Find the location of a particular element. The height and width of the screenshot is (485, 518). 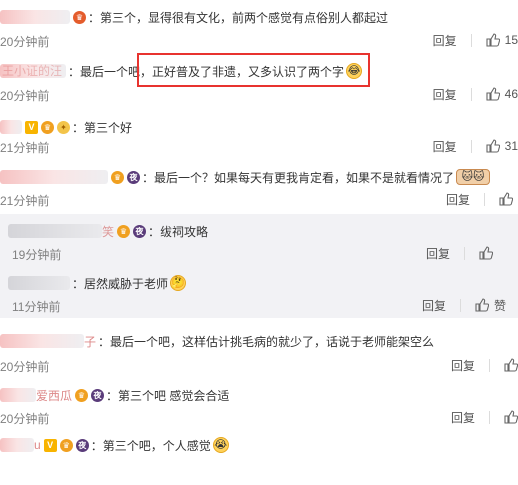

comment-line: 子 ： 最后一个吧，这样估计挑毛病的就少了，话说于老师能架空么 is located at coordinates (217, 341).